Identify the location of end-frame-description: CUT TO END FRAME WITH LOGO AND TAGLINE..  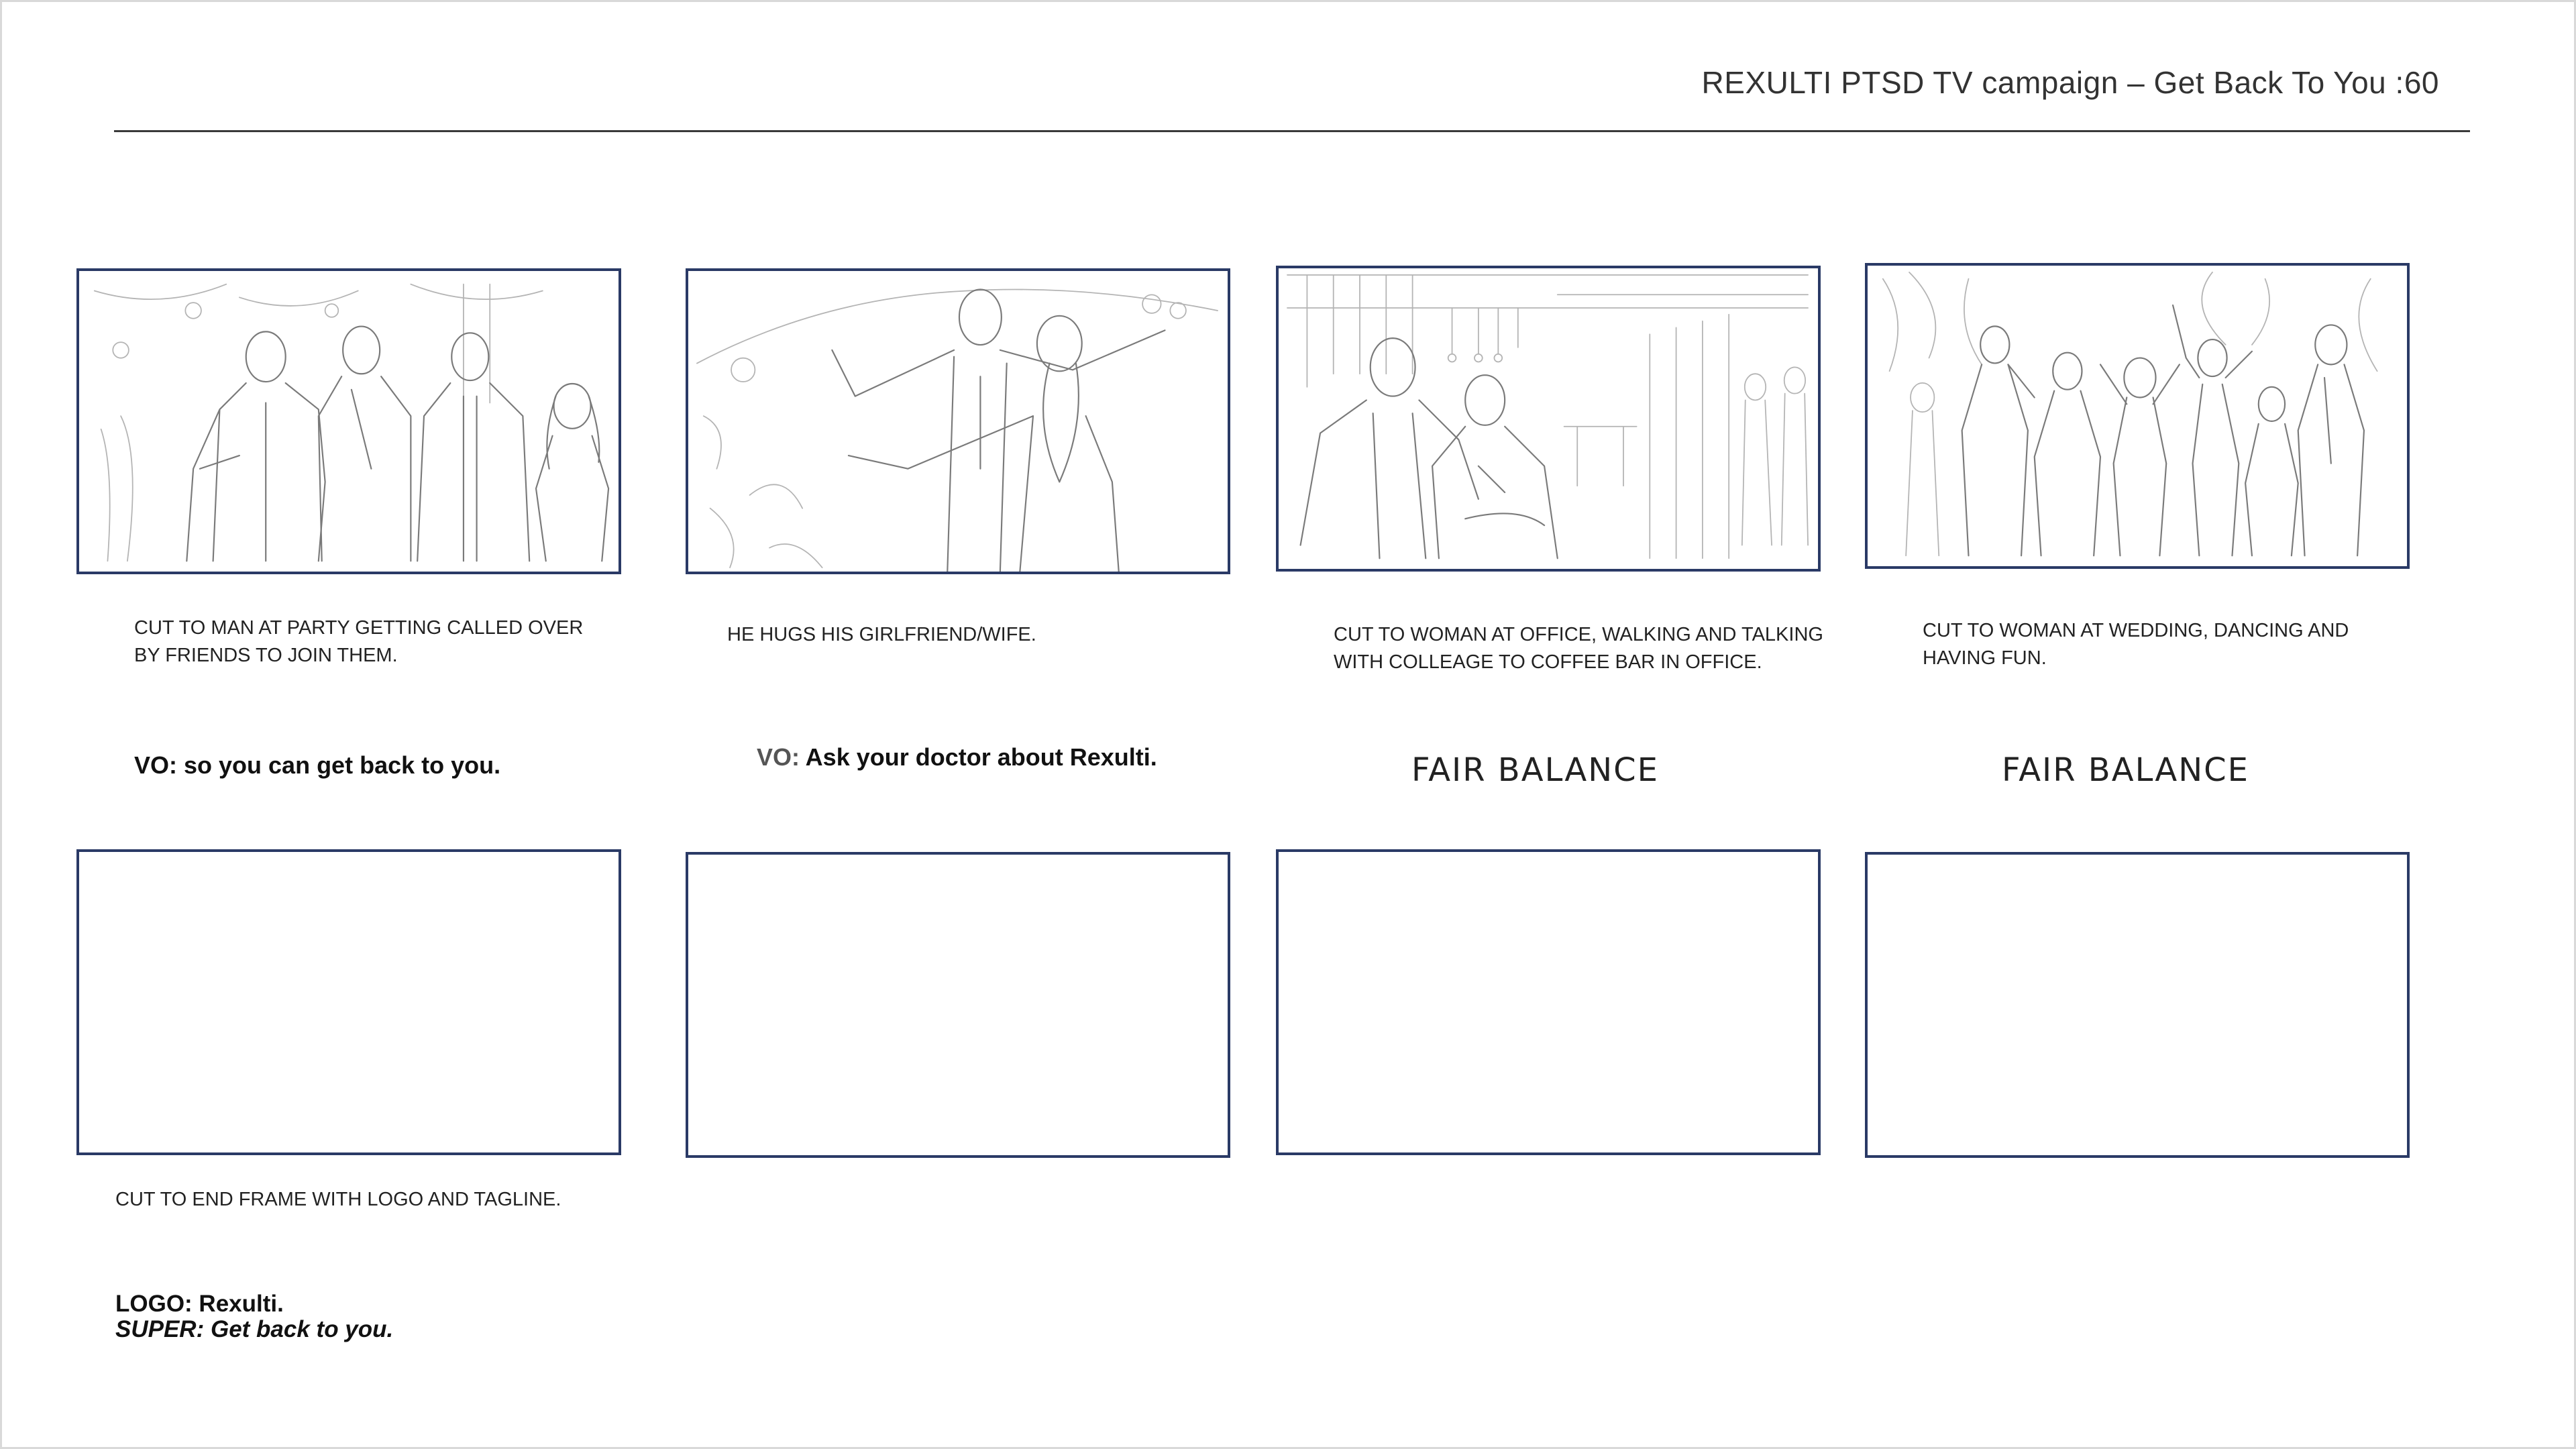
(338, 1199).